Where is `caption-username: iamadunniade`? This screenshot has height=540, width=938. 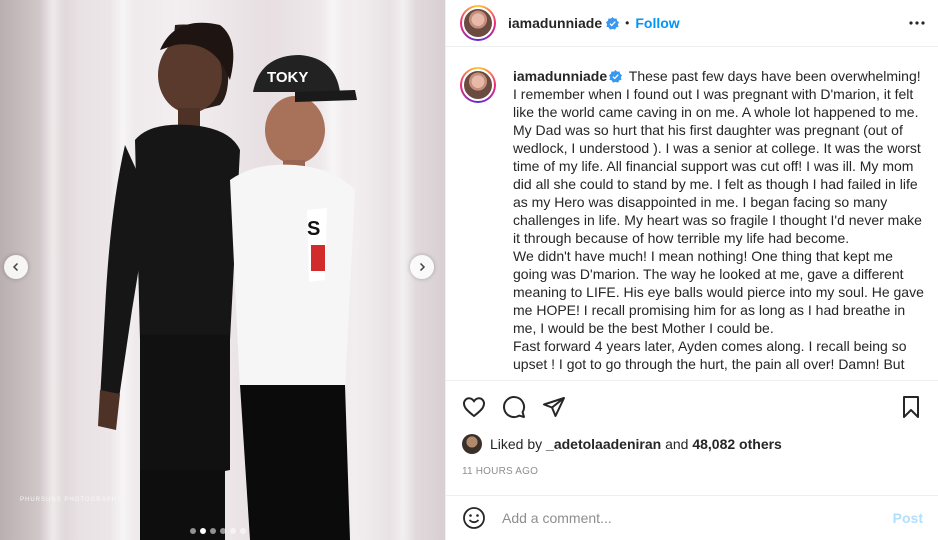
caption-username: iamadunniade is located at coordinates (560, 76).